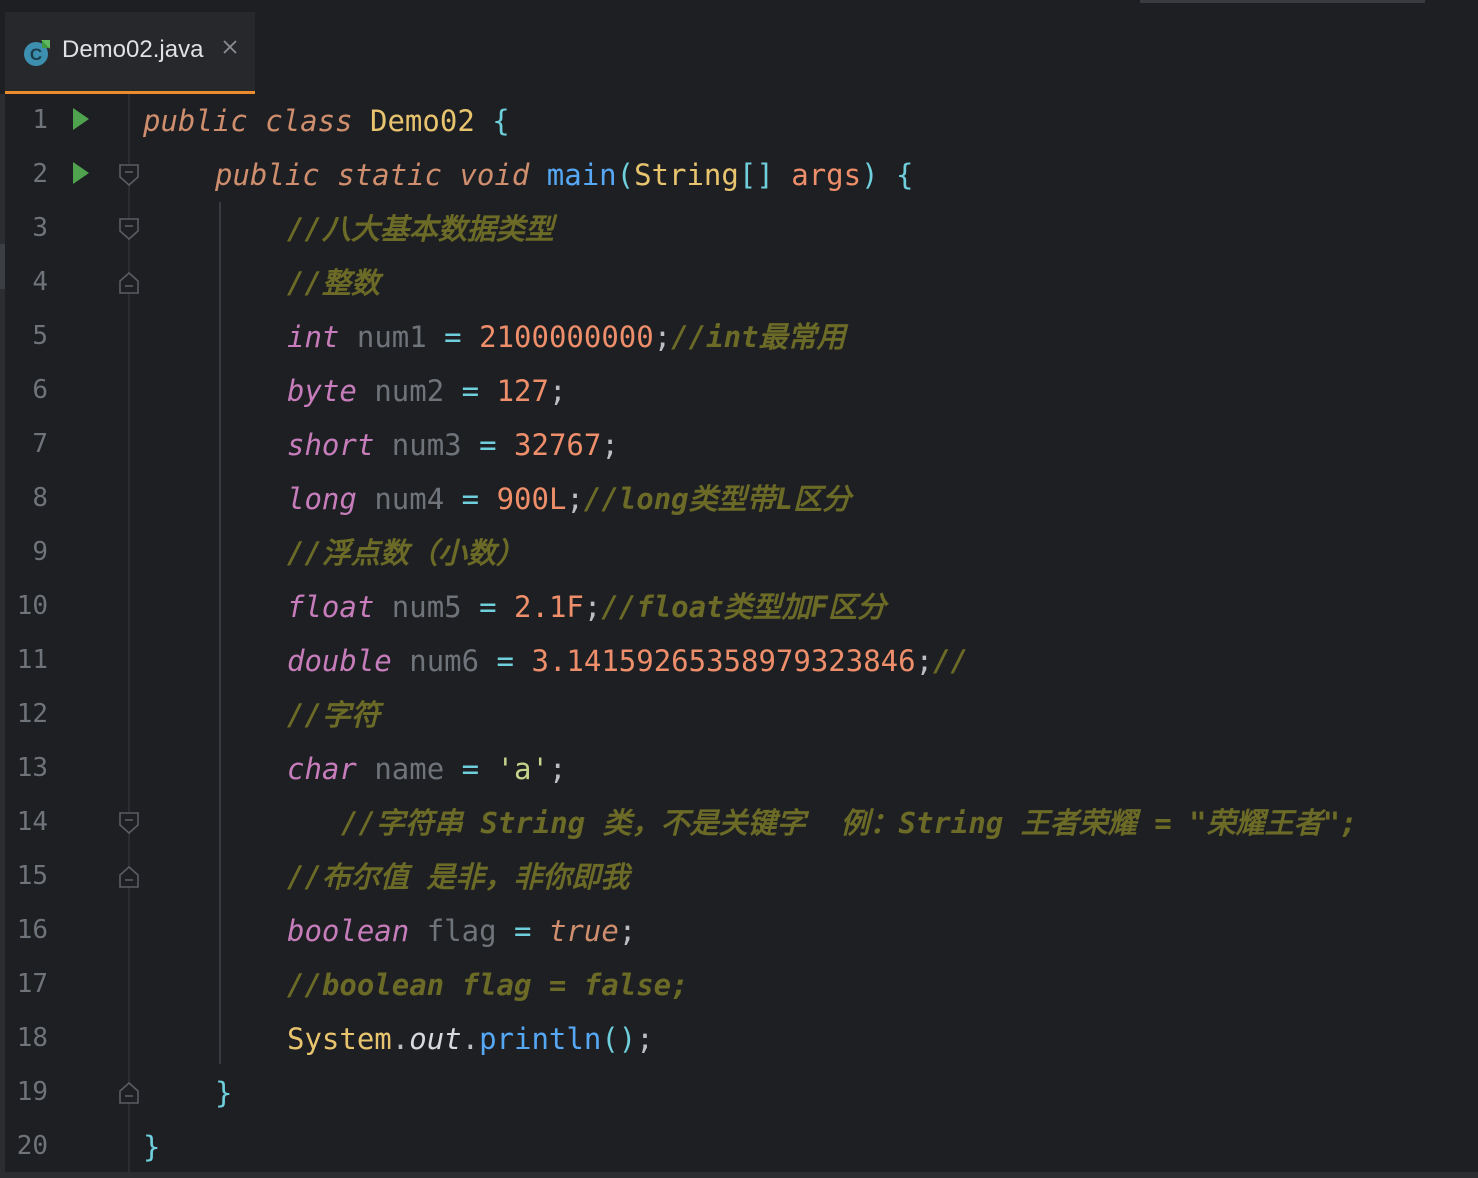  What do you see at coordinates (32, 1146) in the screenshot?
I see `line-number: 20` at bounding box center [32, 1146].